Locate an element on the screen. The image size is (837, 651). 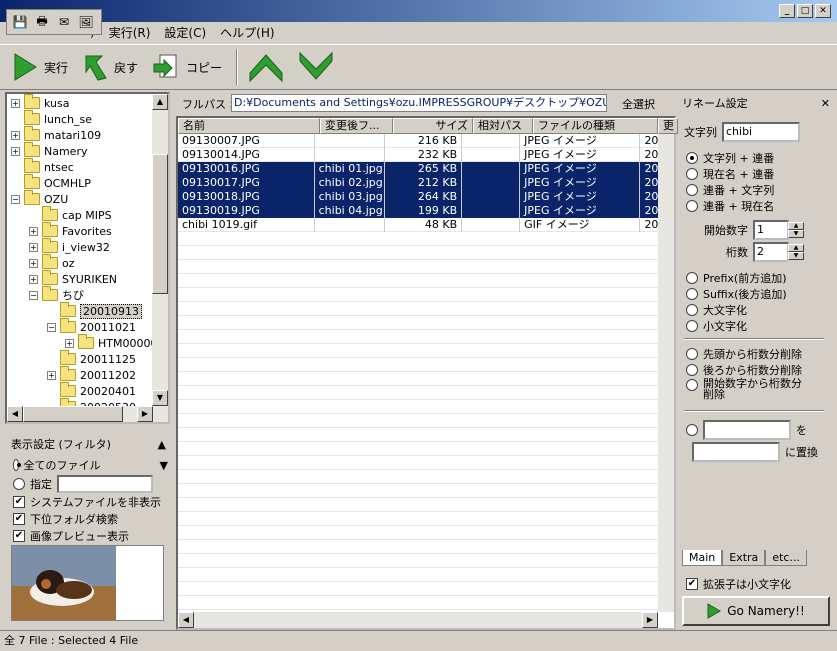
close-button: ✕ is located at coordinates (823, 11).